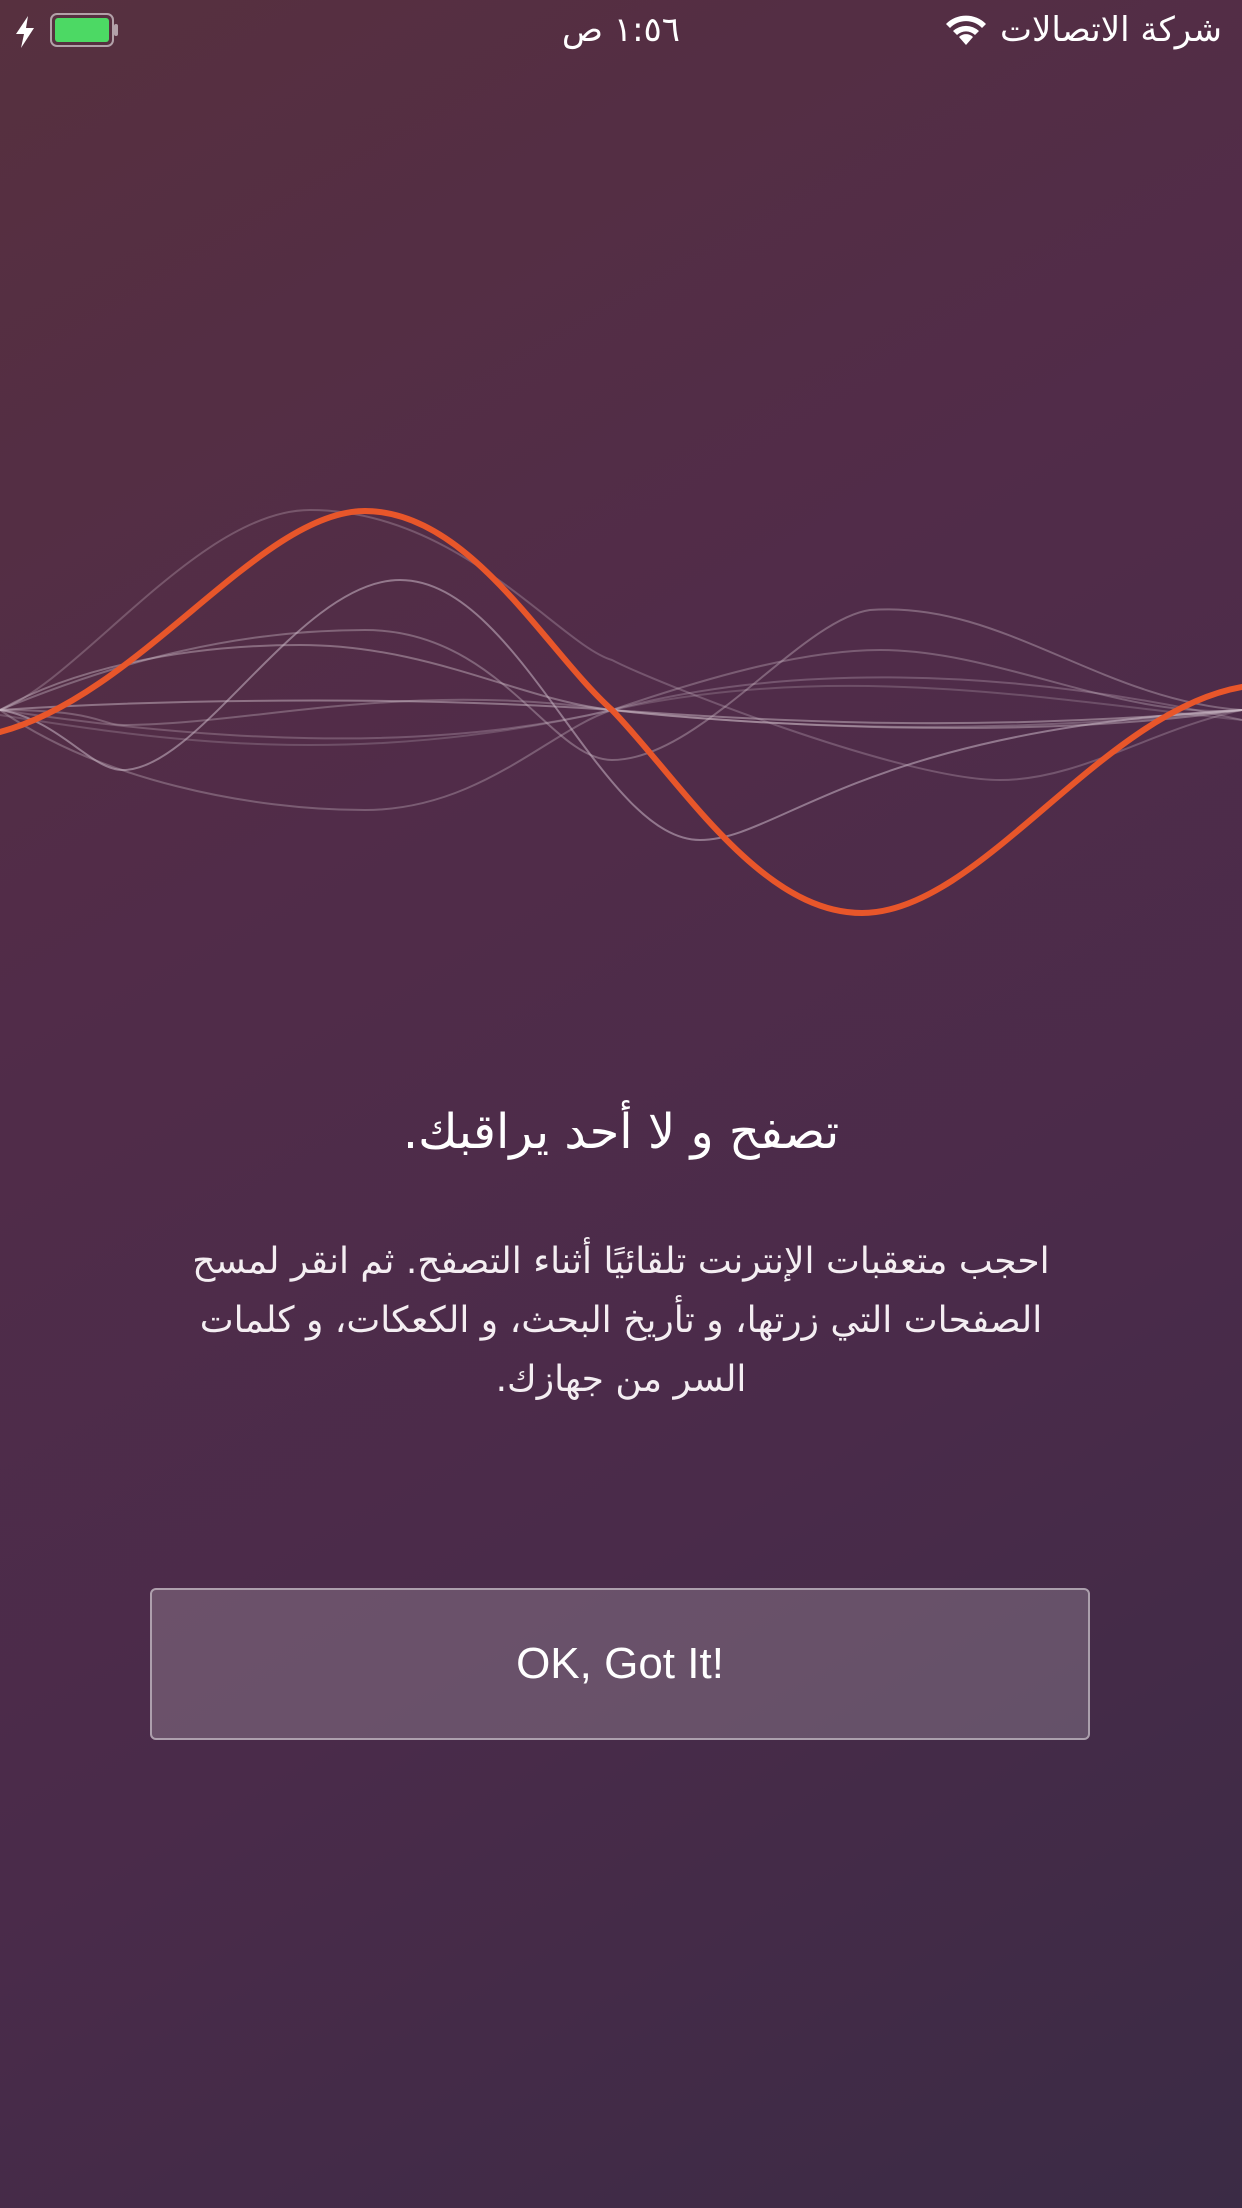 The image size is (1242, 2208). What do you see at coordinates (1110, 30) in the screenshot?
I see `carrier-name: شركة الاتصالات` at bounding box center [1110, 30].